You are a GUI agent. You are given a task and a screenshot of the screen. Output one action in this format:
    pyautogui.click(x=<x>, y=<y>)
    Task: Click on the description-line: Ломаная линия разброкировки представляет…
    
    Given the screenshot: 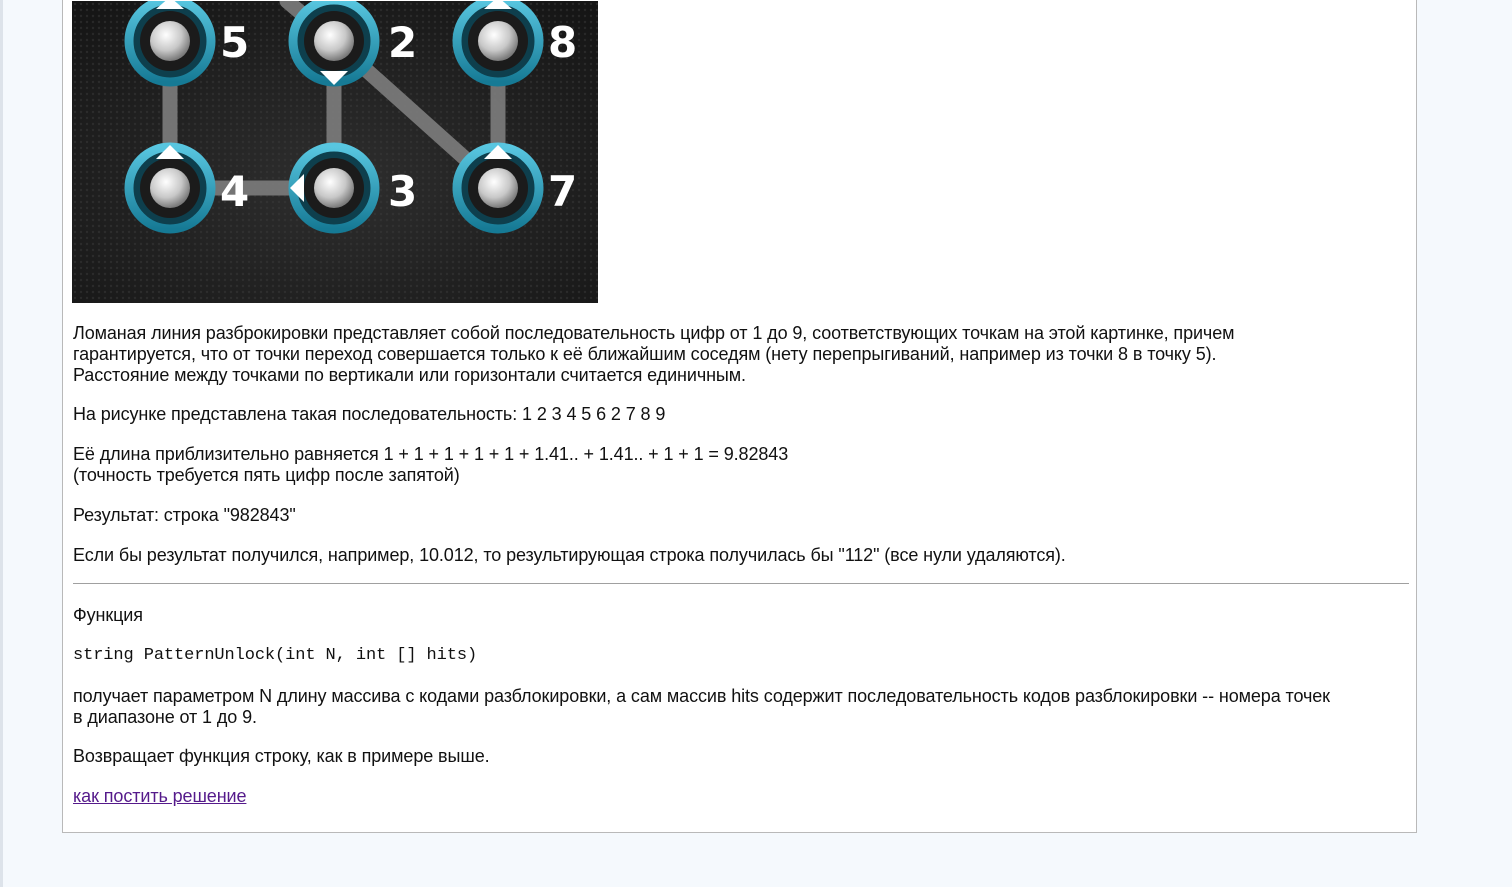 What is the action you would take?
    pyautogui.click(x=654, y=333)
    